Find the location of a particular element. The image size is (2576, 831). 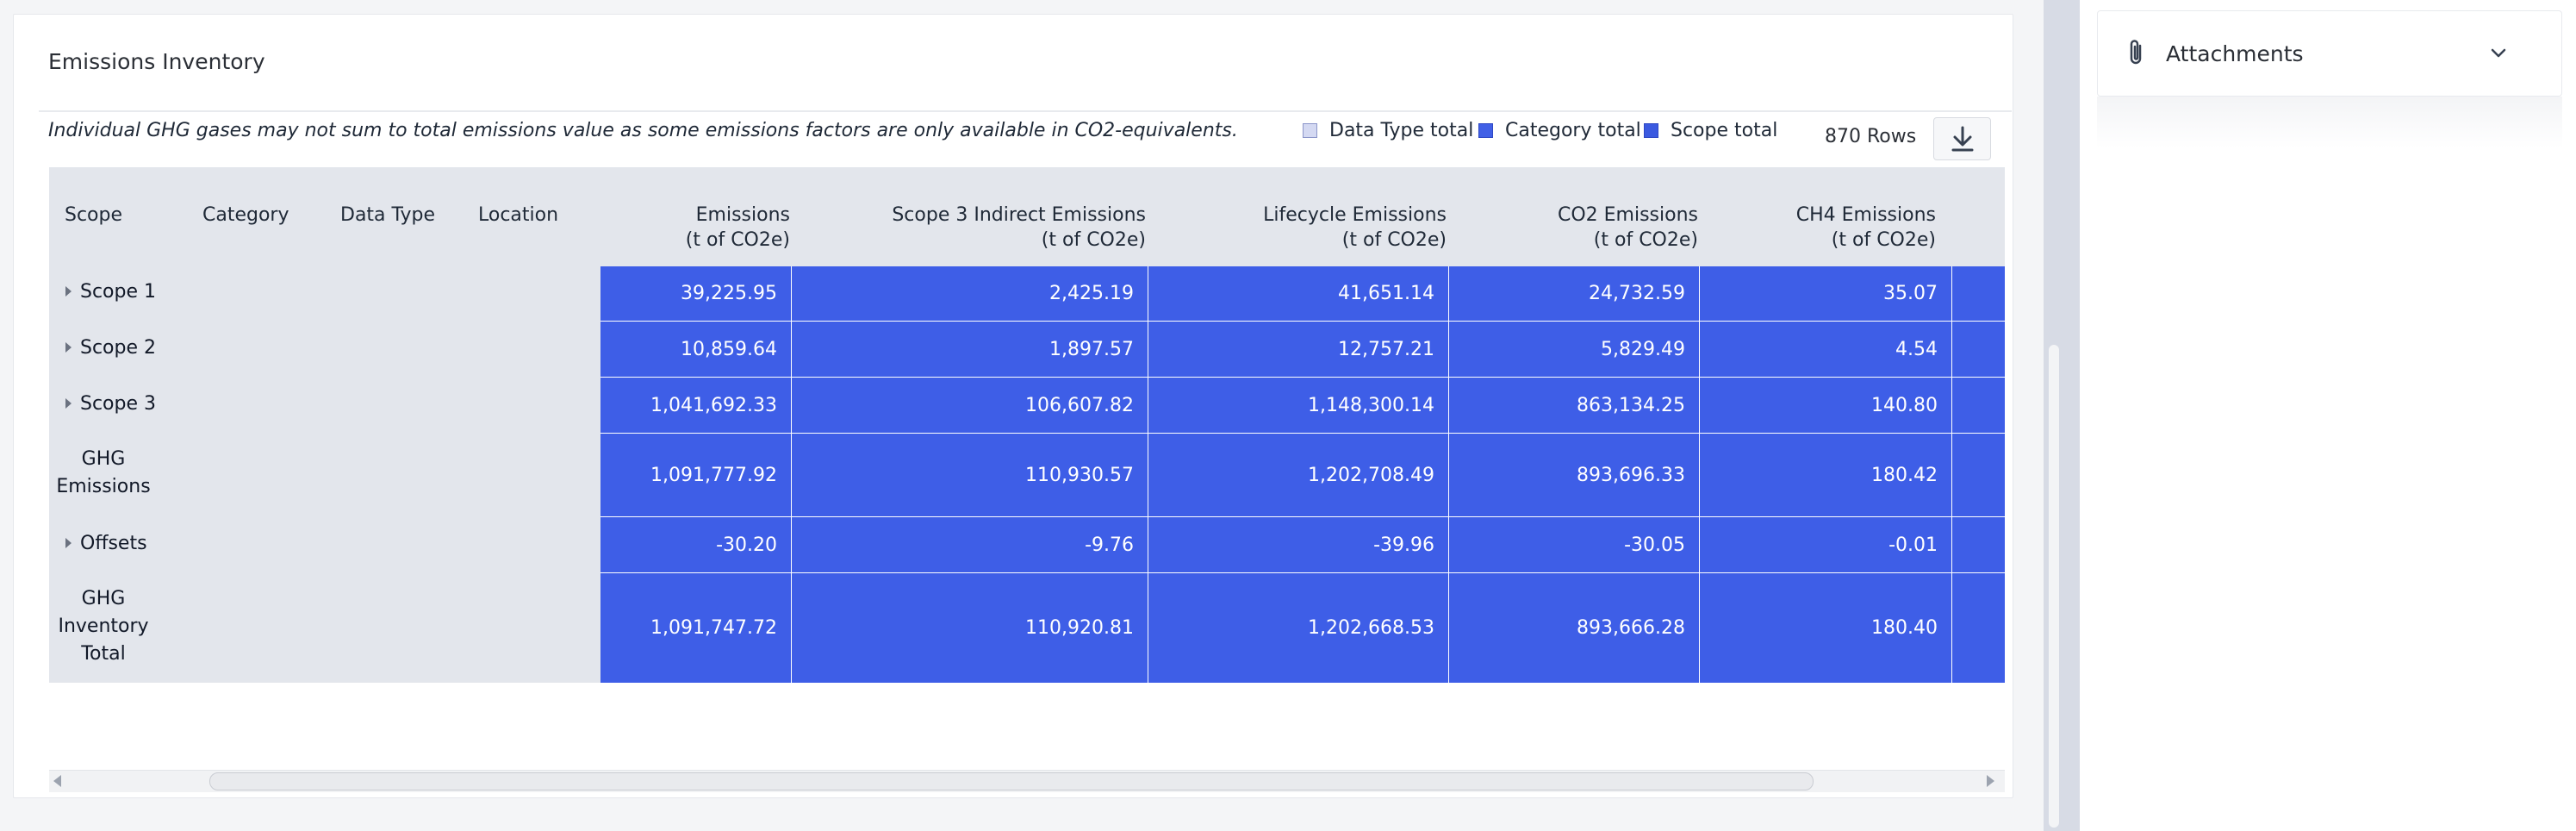

table-cell: 1,202,708.49 is located at coordinates (1298, 475).